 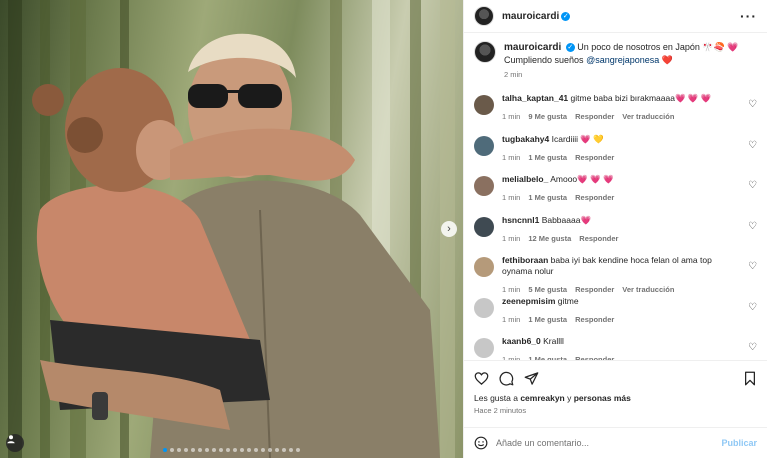 I want to click on add-comment-bar: Añade un comentario... Publicar, so click(x=615, y=442).